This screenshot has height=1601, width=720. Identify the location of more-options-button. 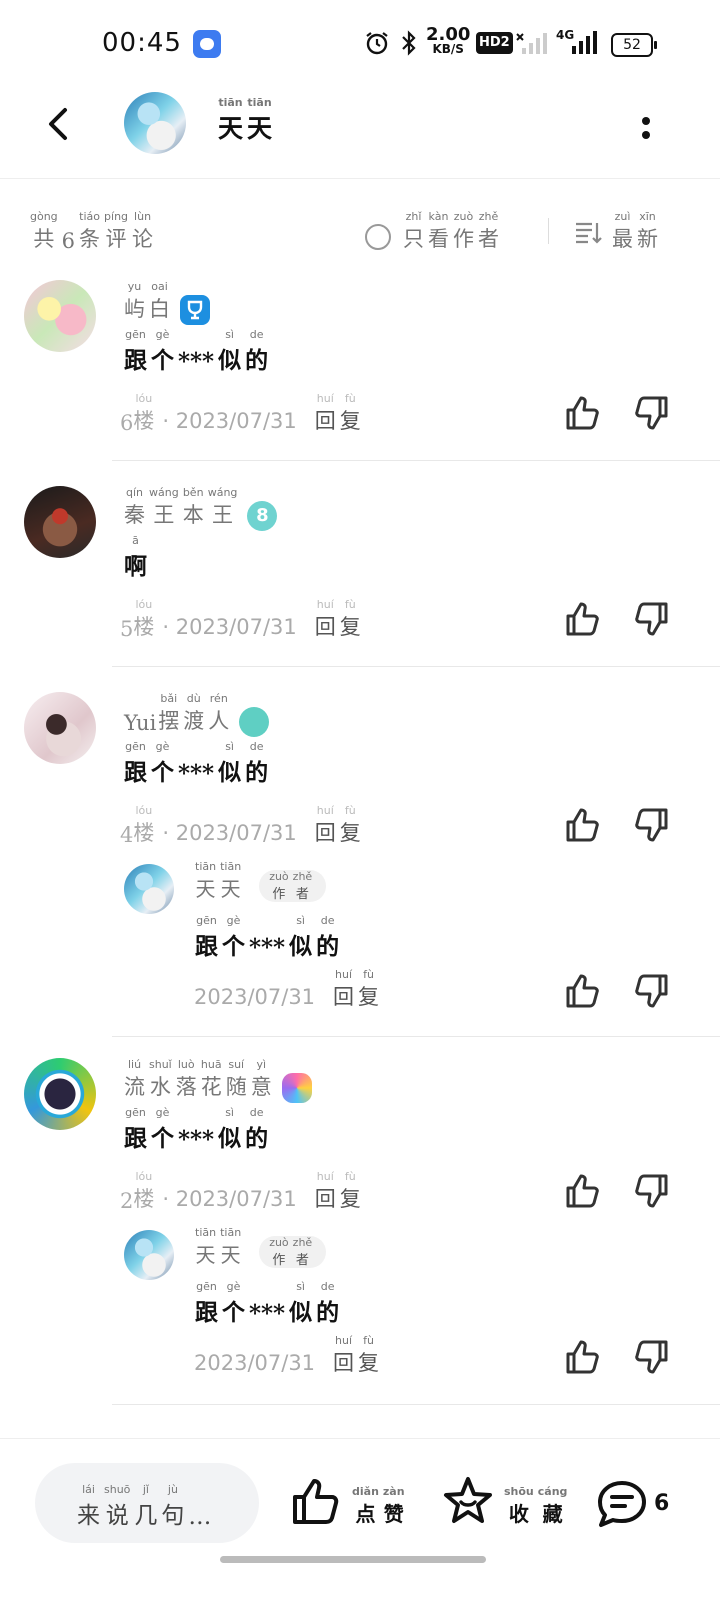
(646, 129).